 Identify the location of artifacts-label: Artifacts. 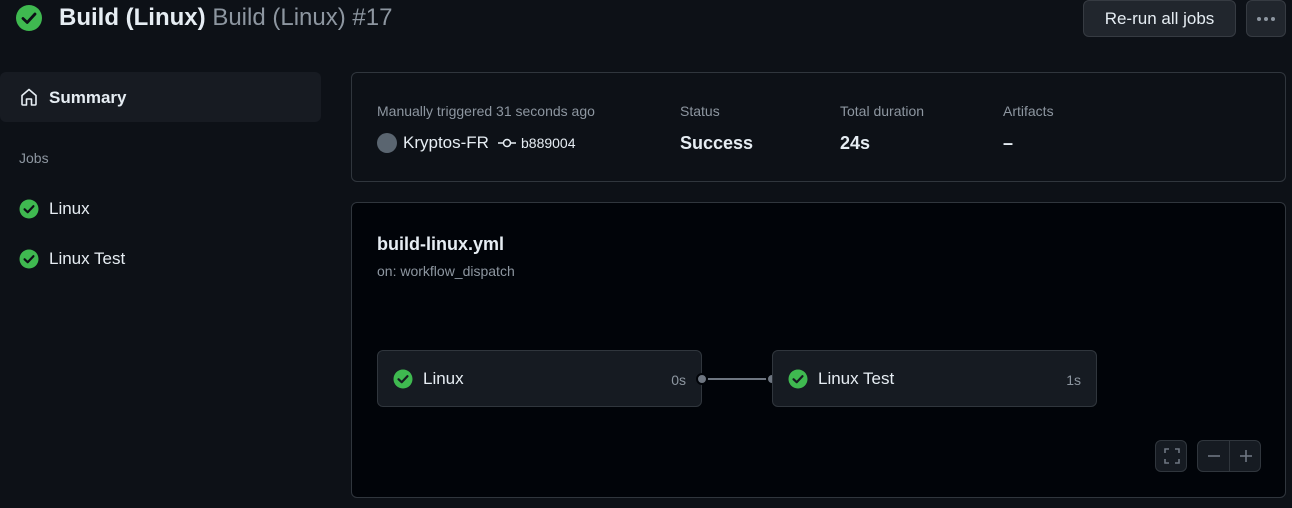
(1028, 111).